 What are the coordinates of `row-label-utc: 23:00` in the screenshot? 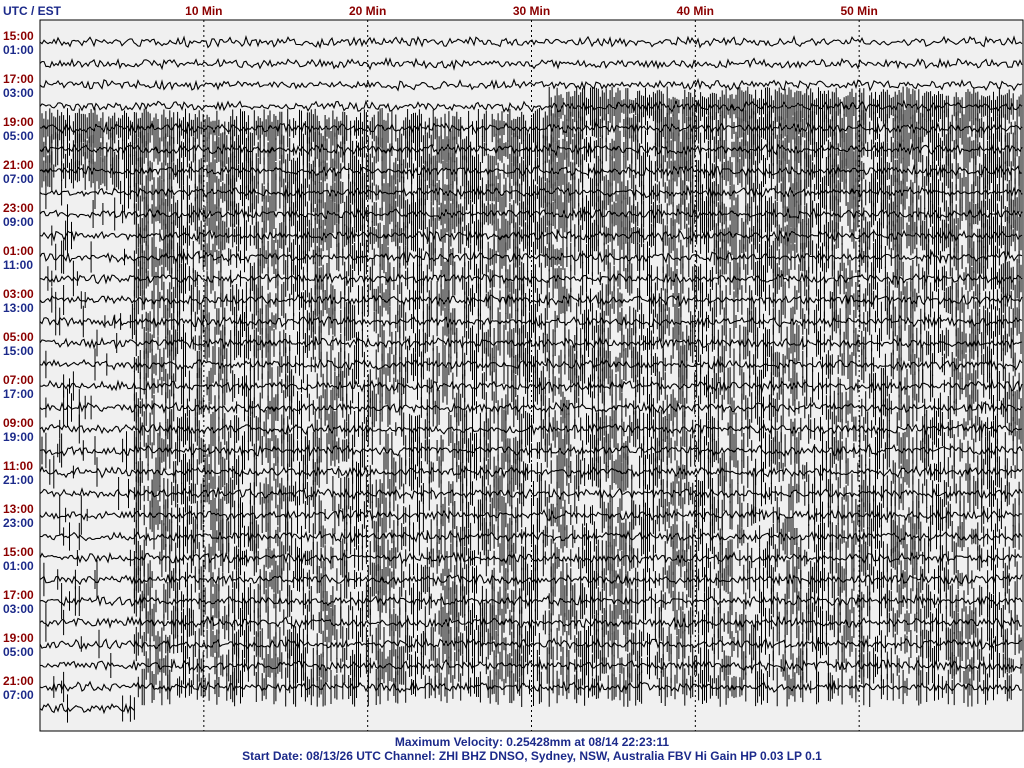 It's located at (18, 208).